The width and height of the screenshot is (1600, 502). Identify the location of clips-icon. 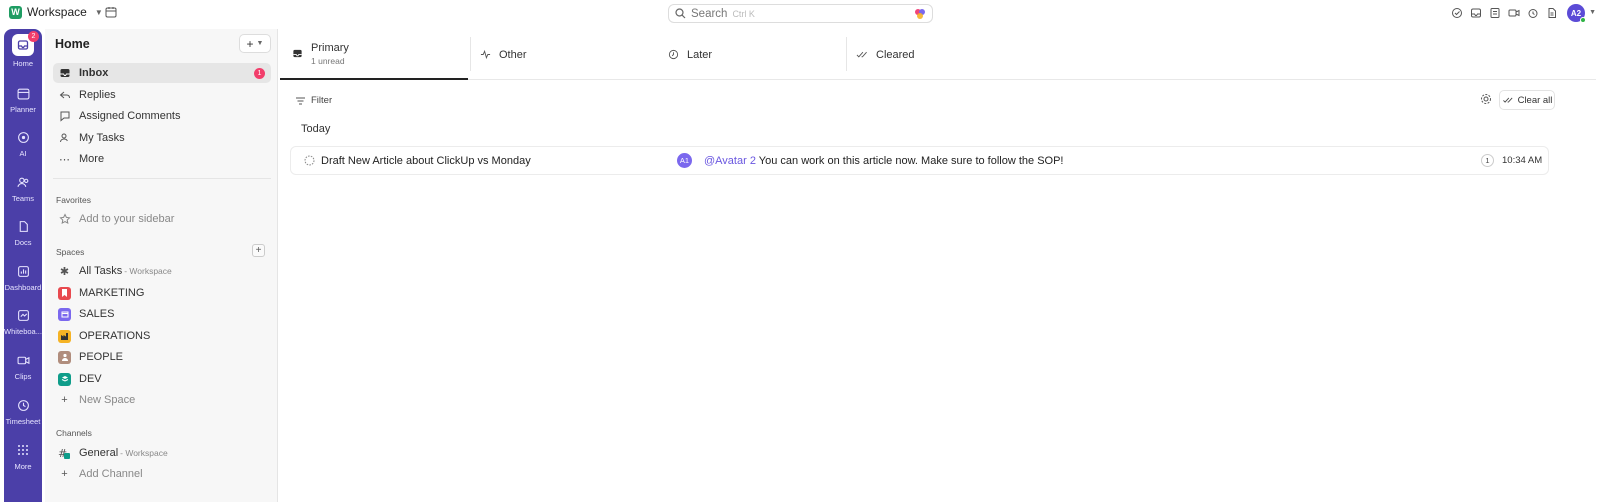
(23, 360).